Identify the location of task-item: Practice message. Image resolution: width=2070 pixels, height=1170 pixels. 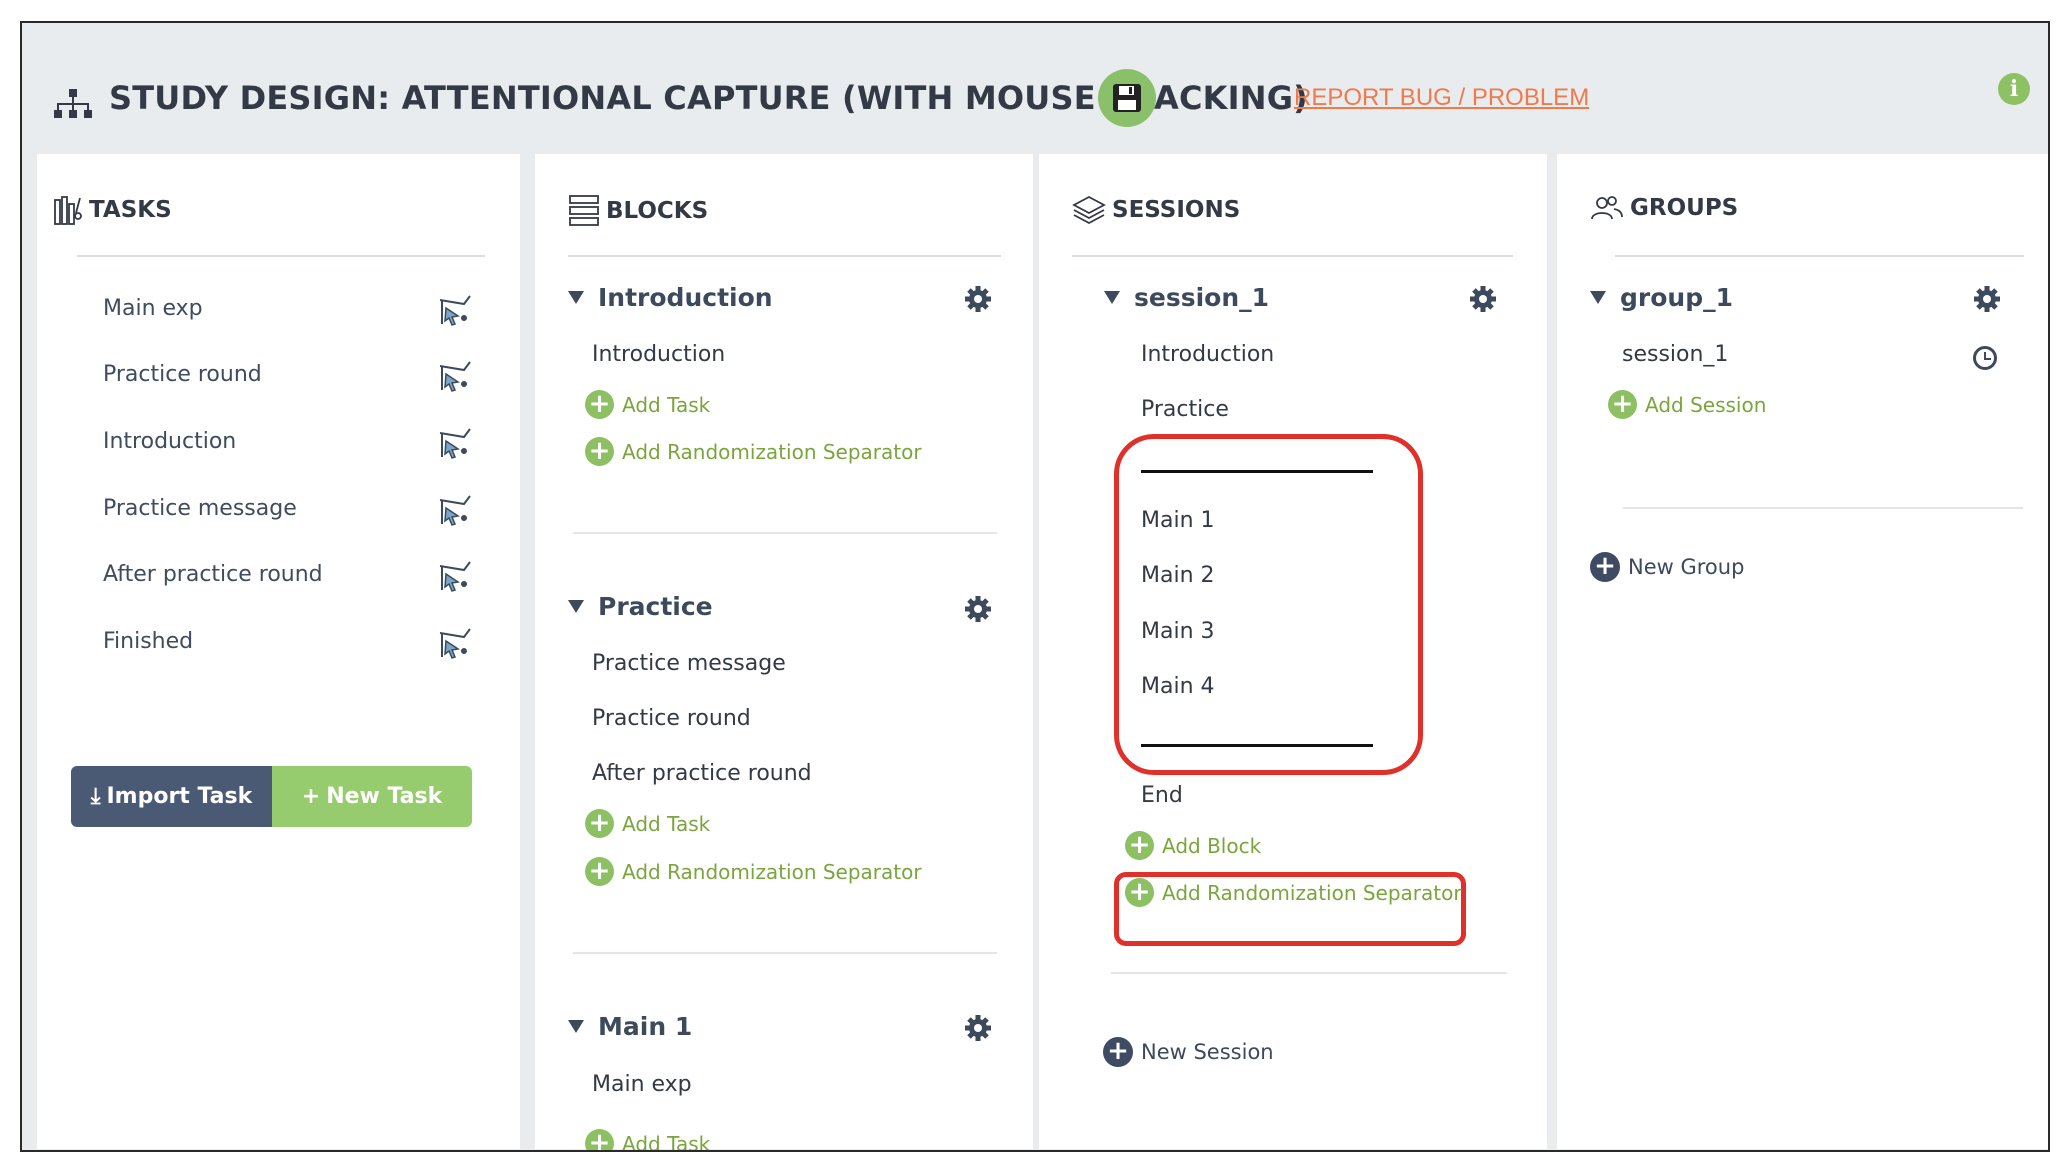
(200, 508).